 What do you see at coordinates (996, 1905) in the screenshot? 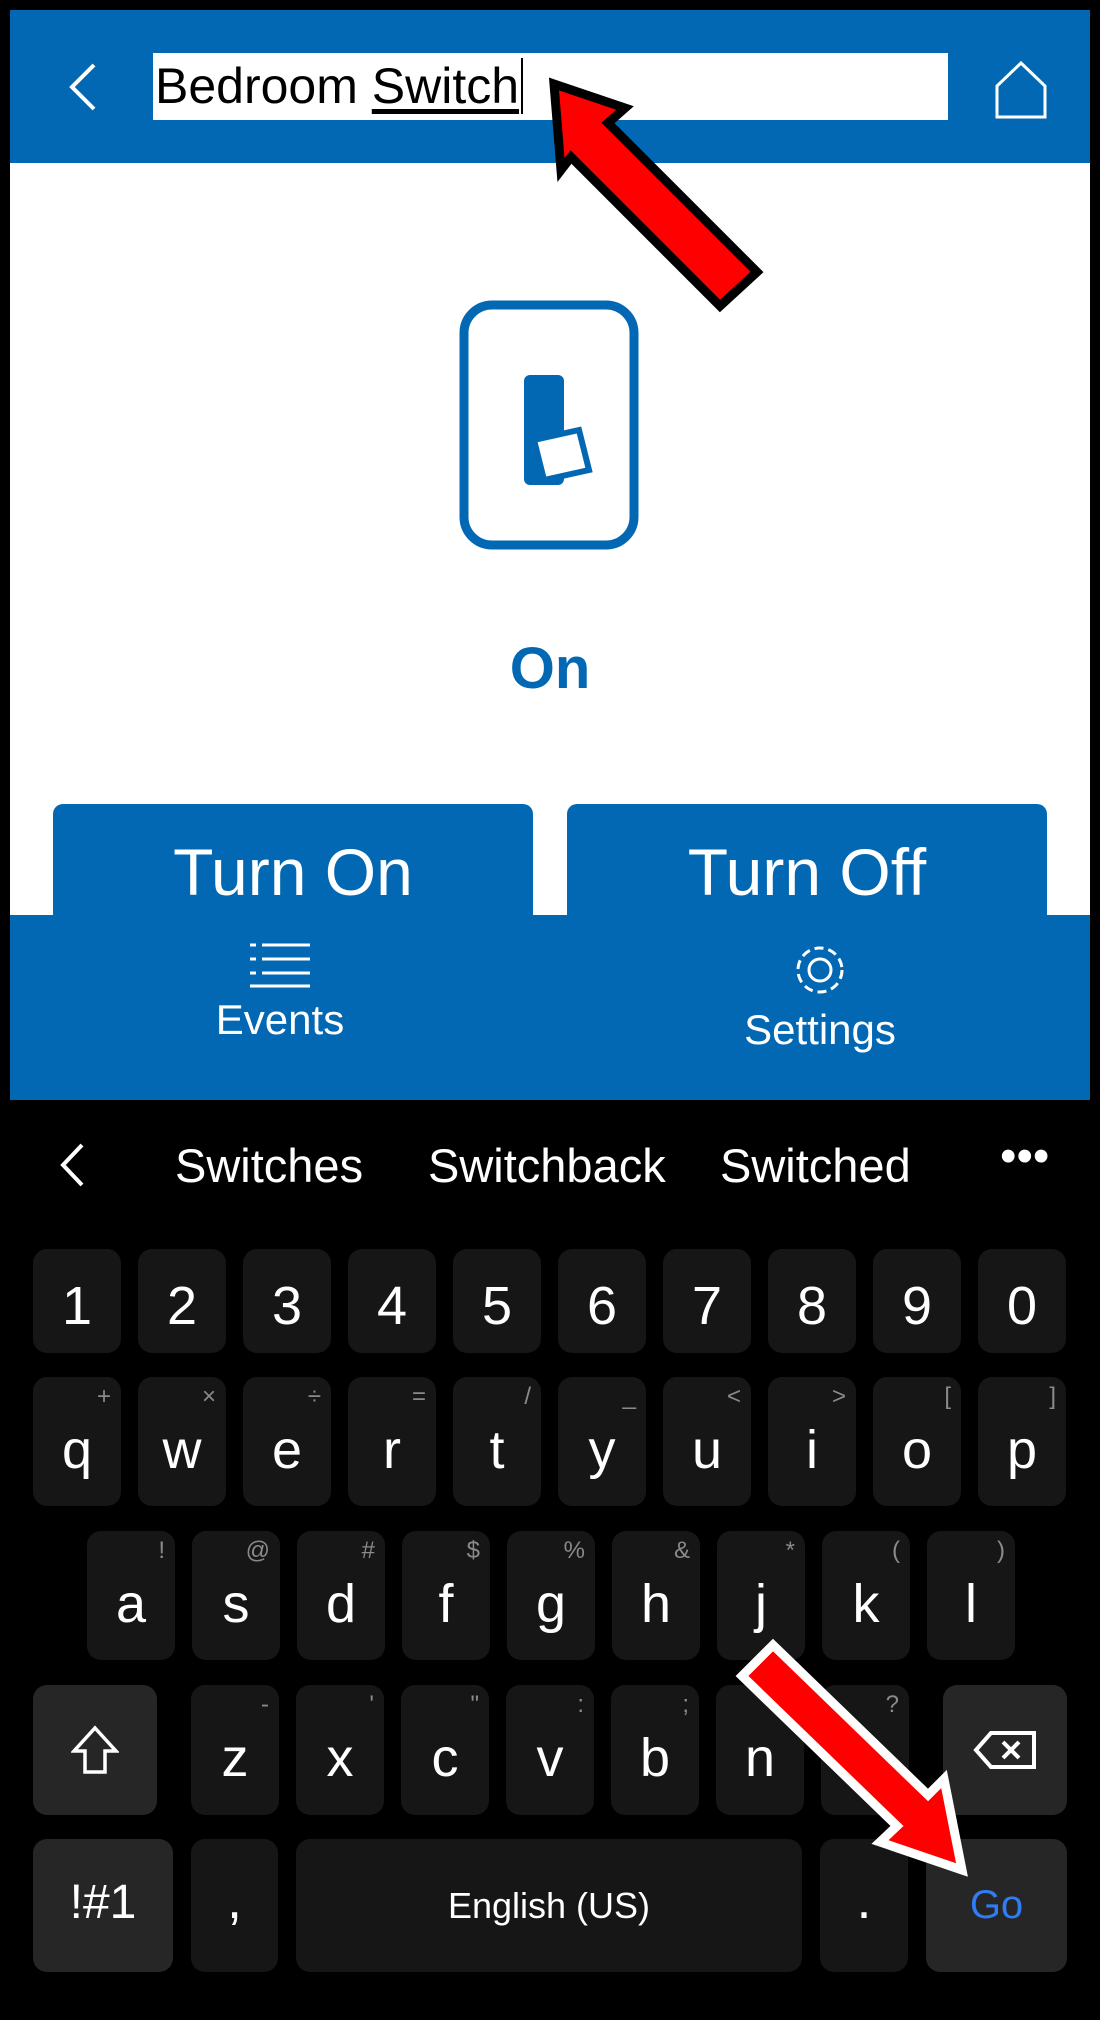
I see `go-key: Go` at bounding box center [996, 1905].